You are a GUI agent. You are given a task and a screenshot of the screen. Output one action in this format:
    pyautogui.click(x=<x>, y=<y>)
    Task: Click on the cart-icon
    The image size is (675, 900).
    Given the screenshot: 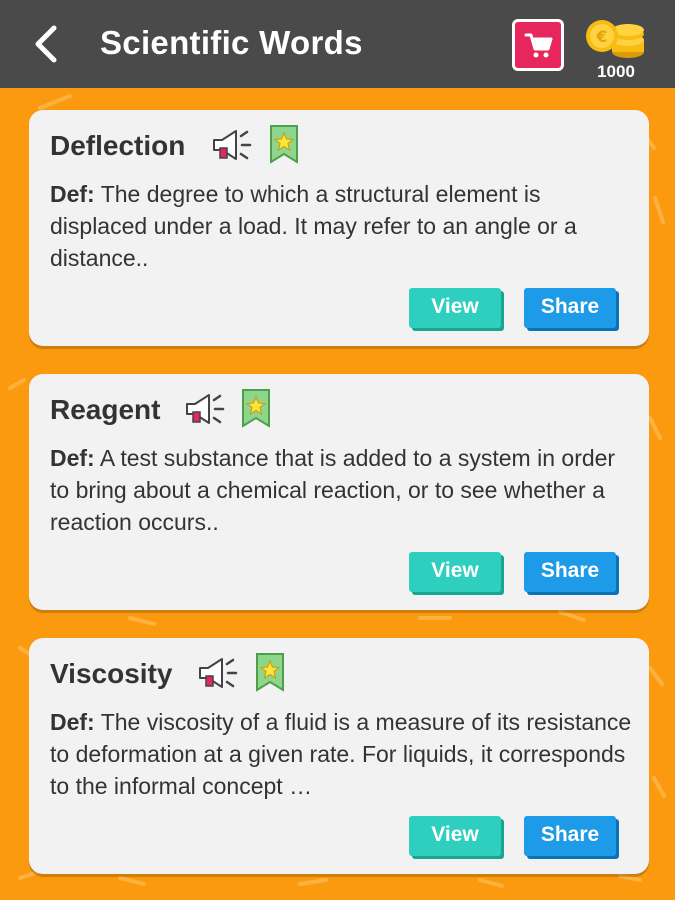 What is the action you would take?
    pyautogui.click(x=538, y=45)
    